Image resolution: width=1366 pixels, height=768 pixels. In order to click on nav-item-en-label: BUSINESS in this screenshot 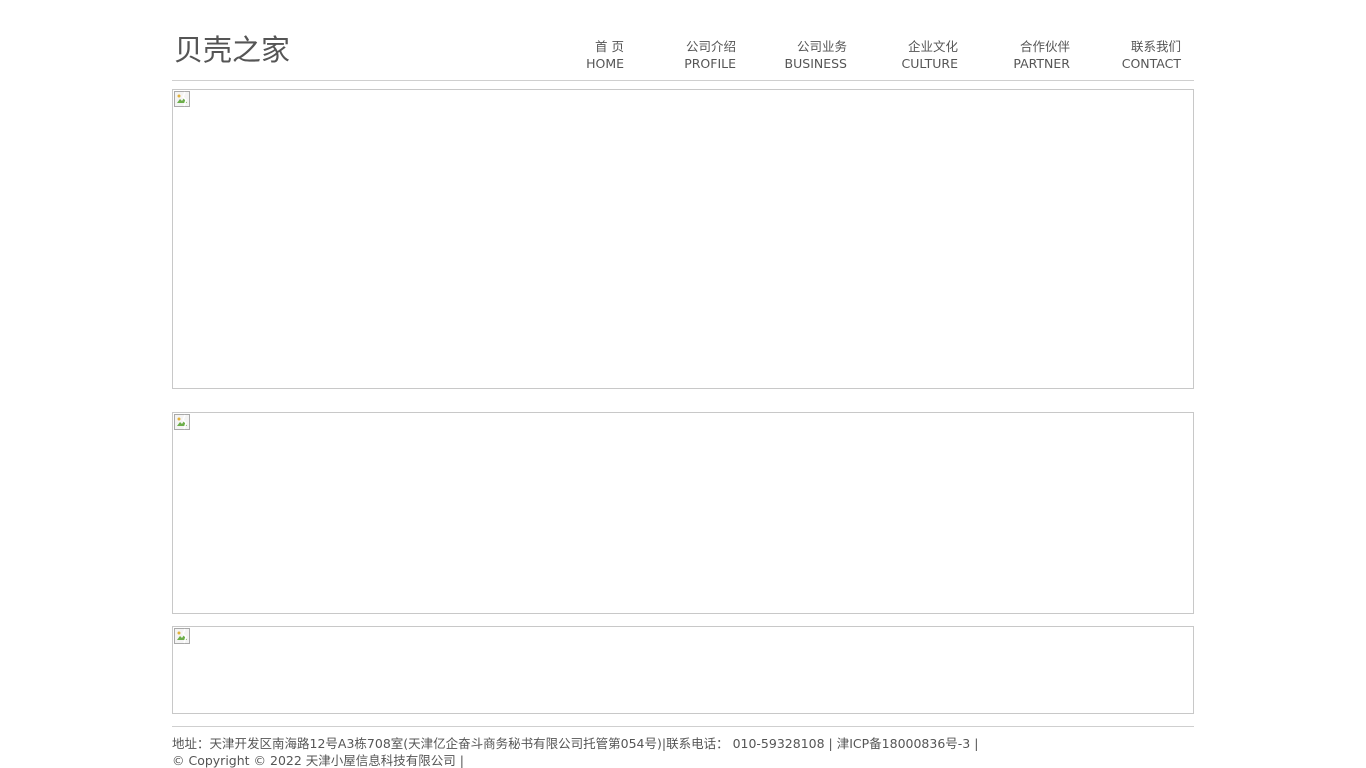, I will do `click(815, 63)`.